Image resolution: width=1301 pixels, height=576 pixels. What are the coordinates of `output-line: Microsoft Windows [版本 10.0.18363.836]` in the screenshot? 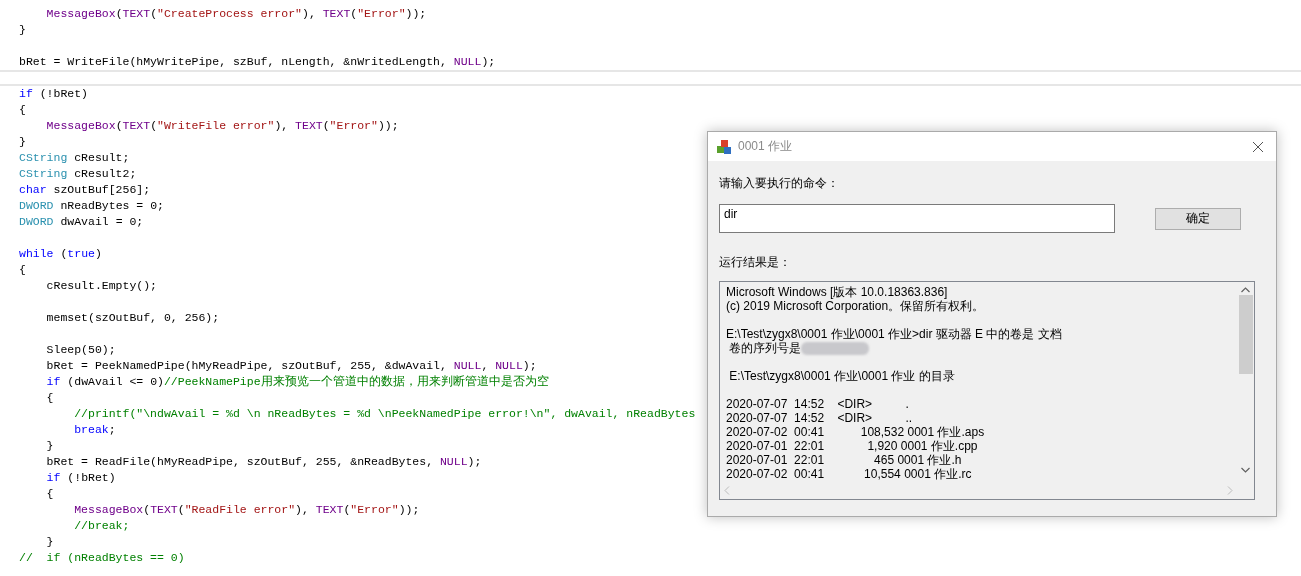 It's located at (837, 292).